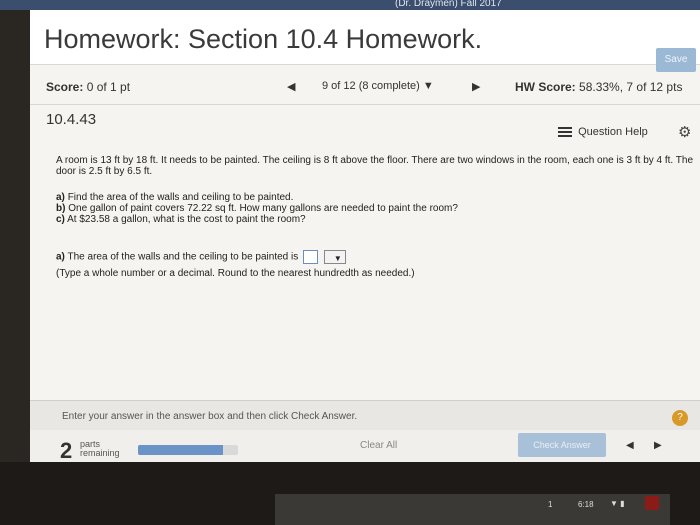  Describe the element at coordinates (476, 86) in the screenshot. I see `next-question-icon: ▶` at that location.